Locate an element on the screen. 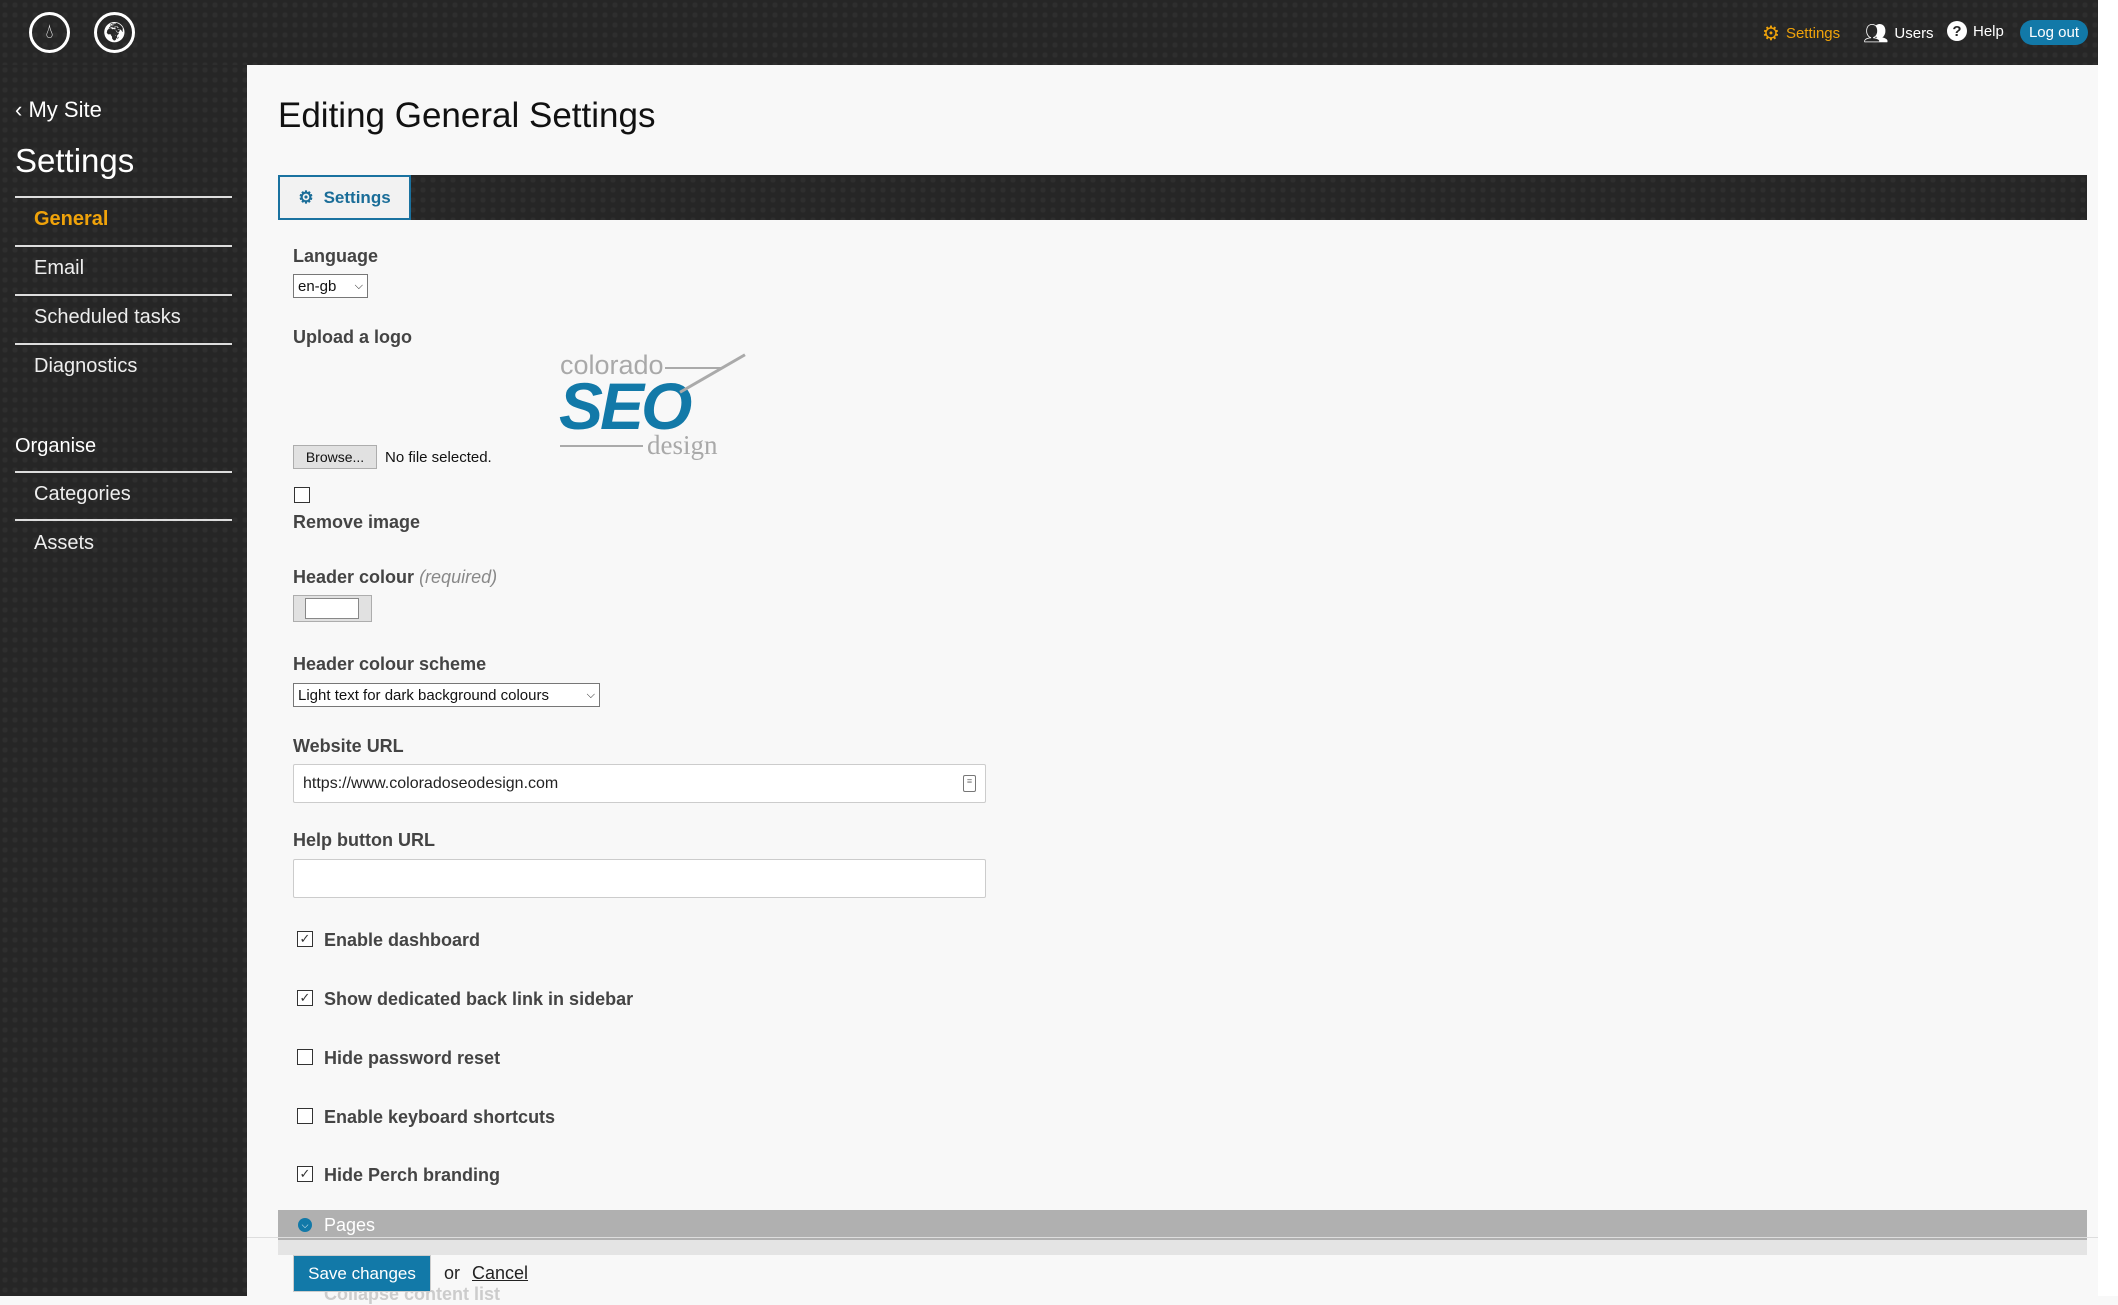 Image resolution: width=2118 pixels, height=1305 pixels. globe-icon: 🌍︎ is located at coordinates (114, 32).